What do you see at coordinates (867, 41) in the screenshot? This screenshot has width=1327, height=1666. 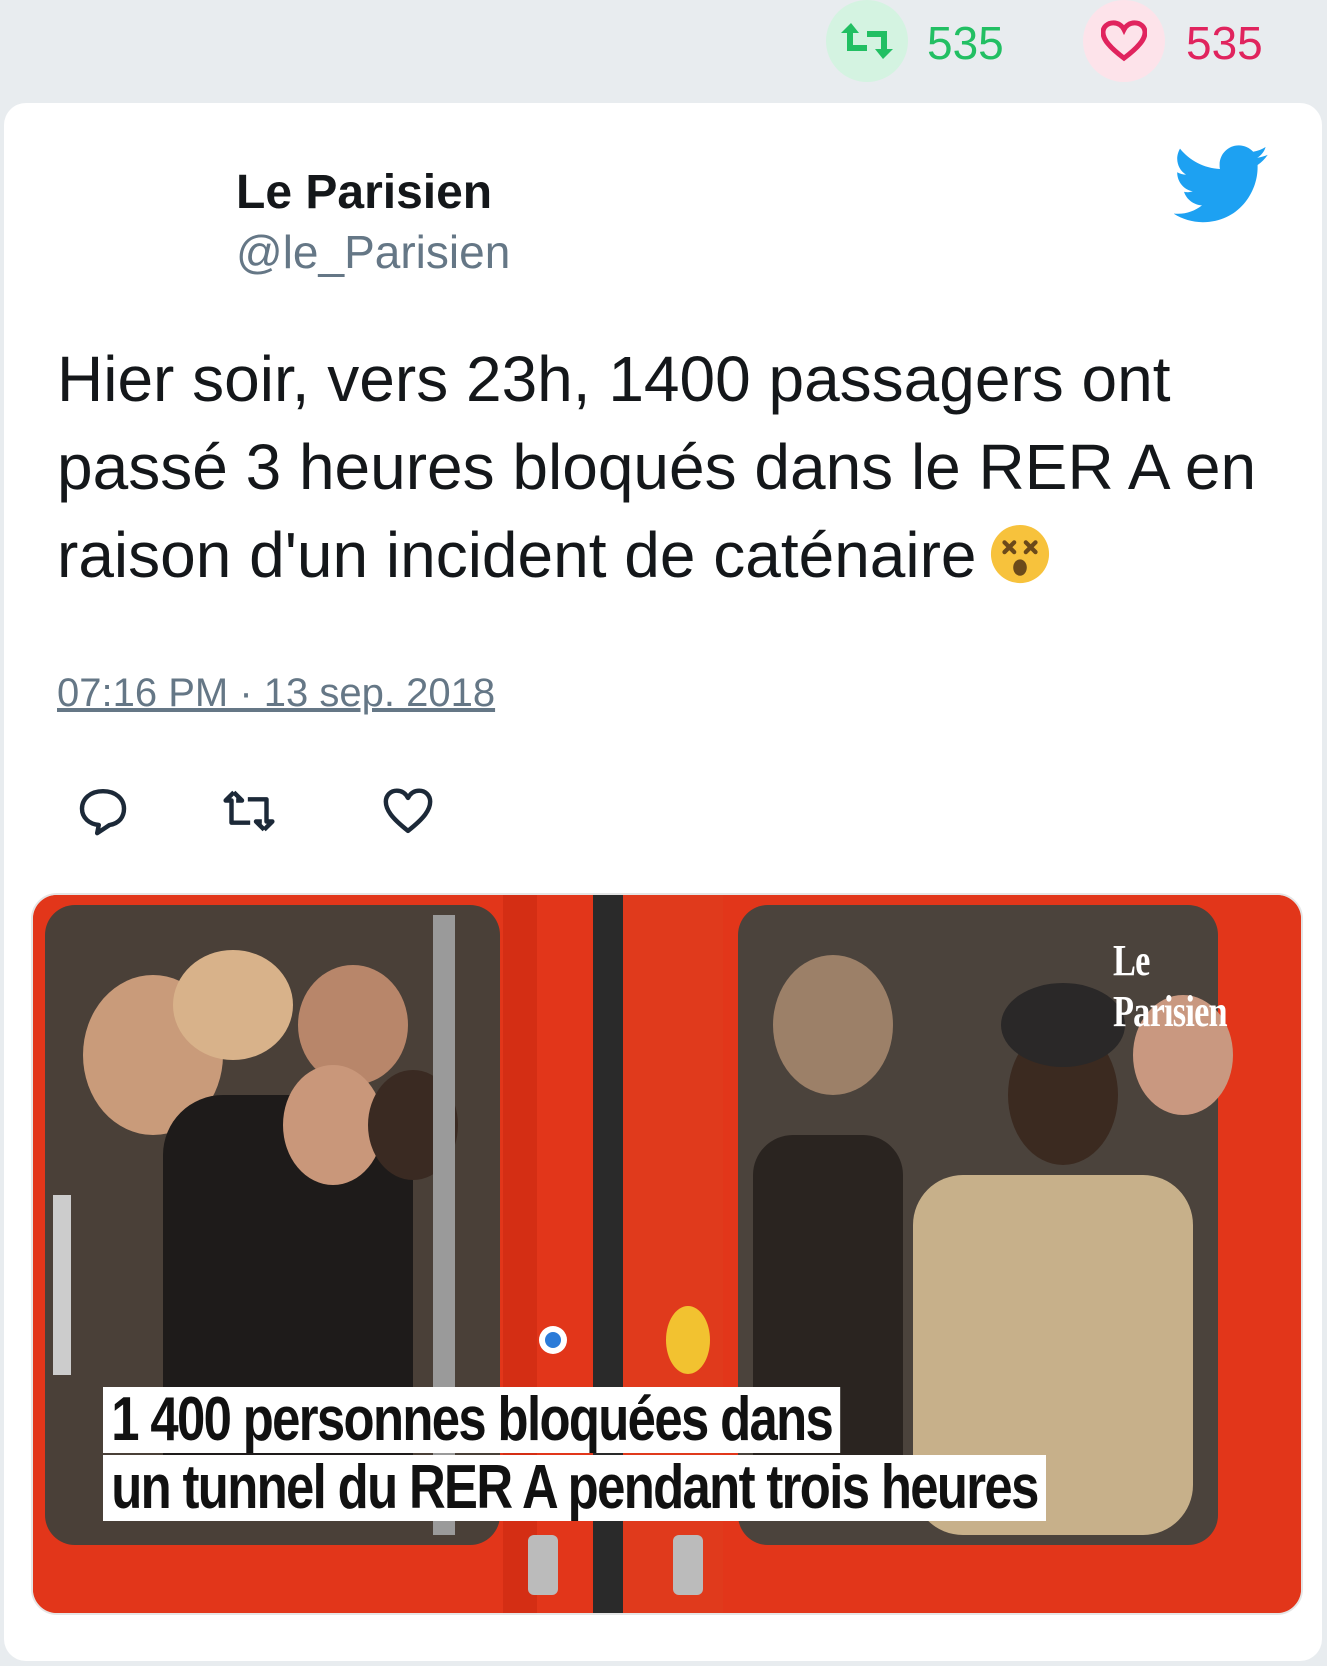 I see `retweet-stat-icon` at bounding box center [867, 41].